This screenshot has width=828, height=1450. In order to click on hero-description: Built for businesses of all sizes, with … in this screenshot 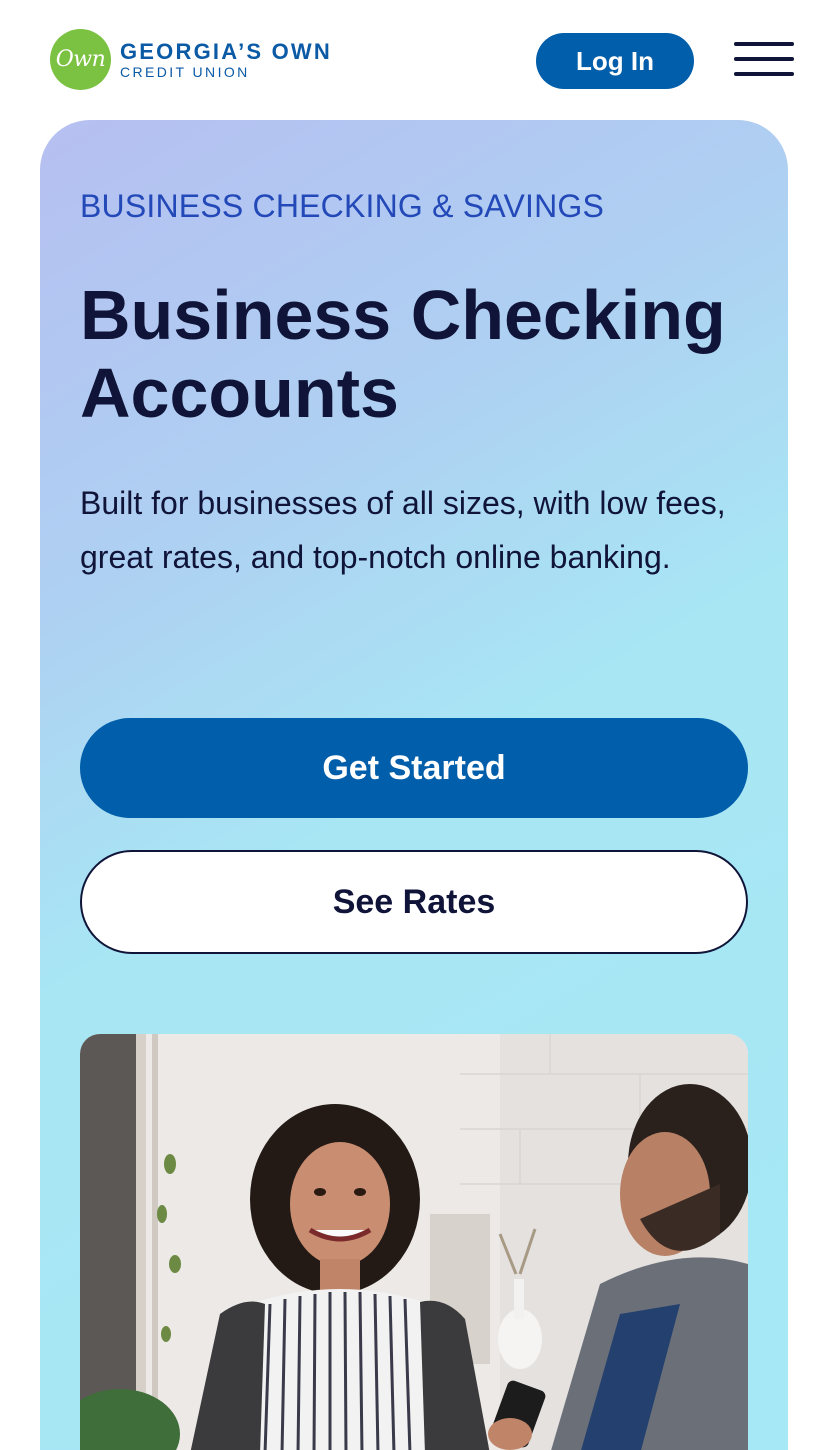, I will do `click(403, 530)`.